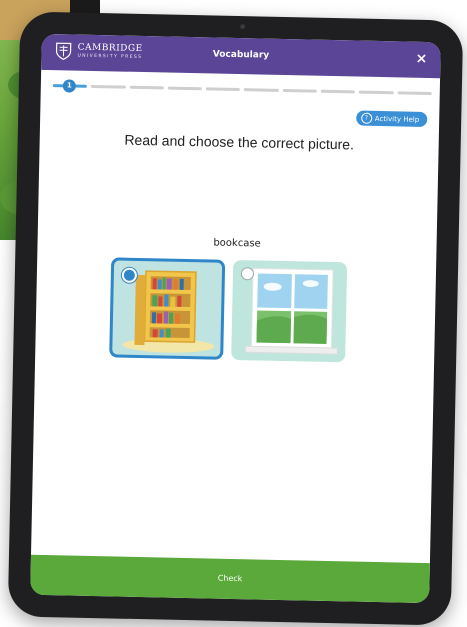 This screenshot has width=467, height=627. Describe the element at coordinates (366, 118) in the screenshot. I see `question-circle-icon: ?` at that location.